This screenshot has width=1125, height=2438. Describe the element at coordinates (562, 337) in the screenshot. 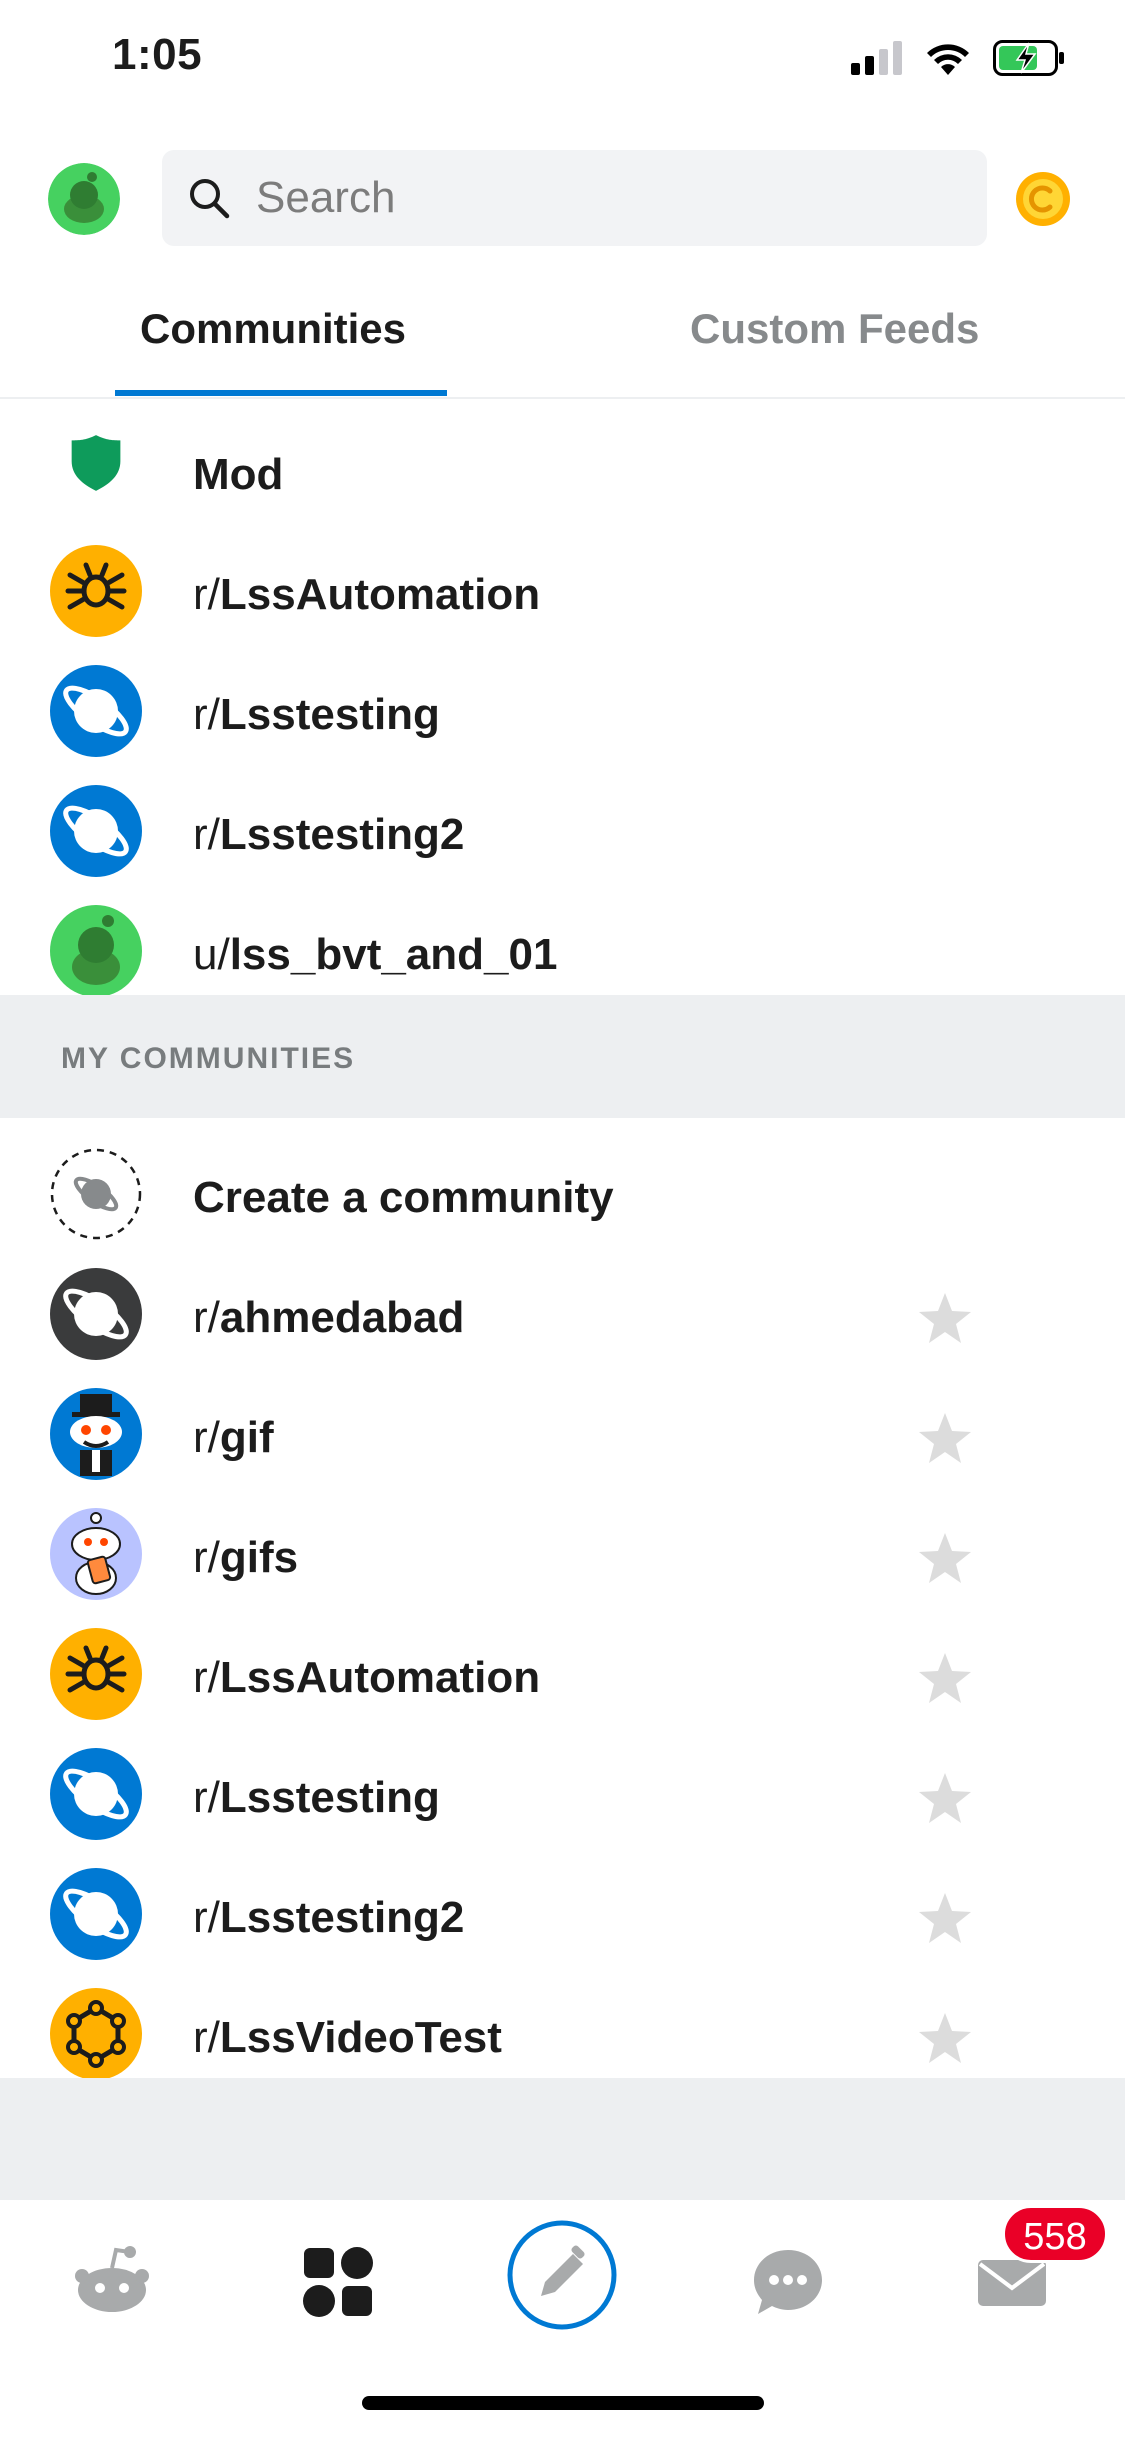

I see `feed-tabs: Communities Custom Feeds` at that location.